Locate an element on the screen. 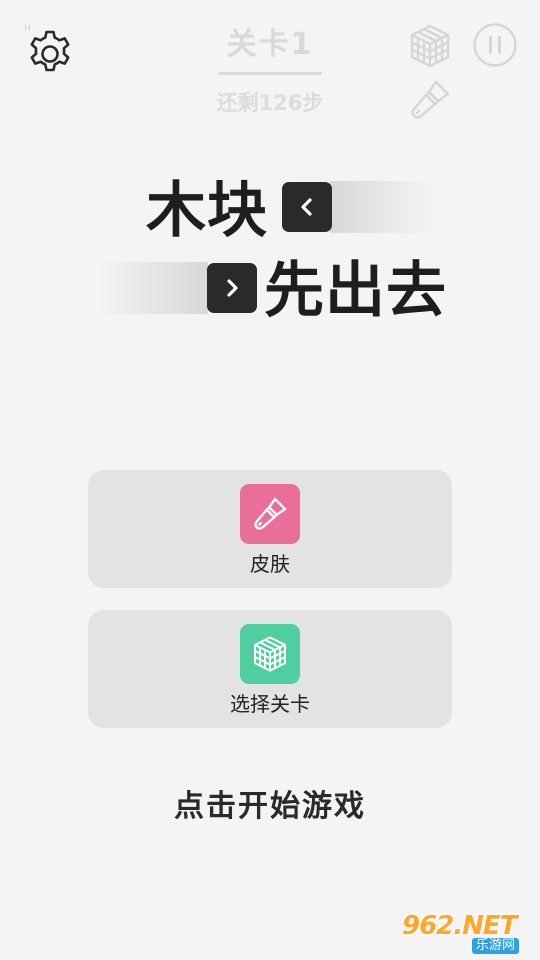 Image resolution: width=540 pixels, height=960 pixels. skin-button: 皮肤 is located at coordinates (270, 529).